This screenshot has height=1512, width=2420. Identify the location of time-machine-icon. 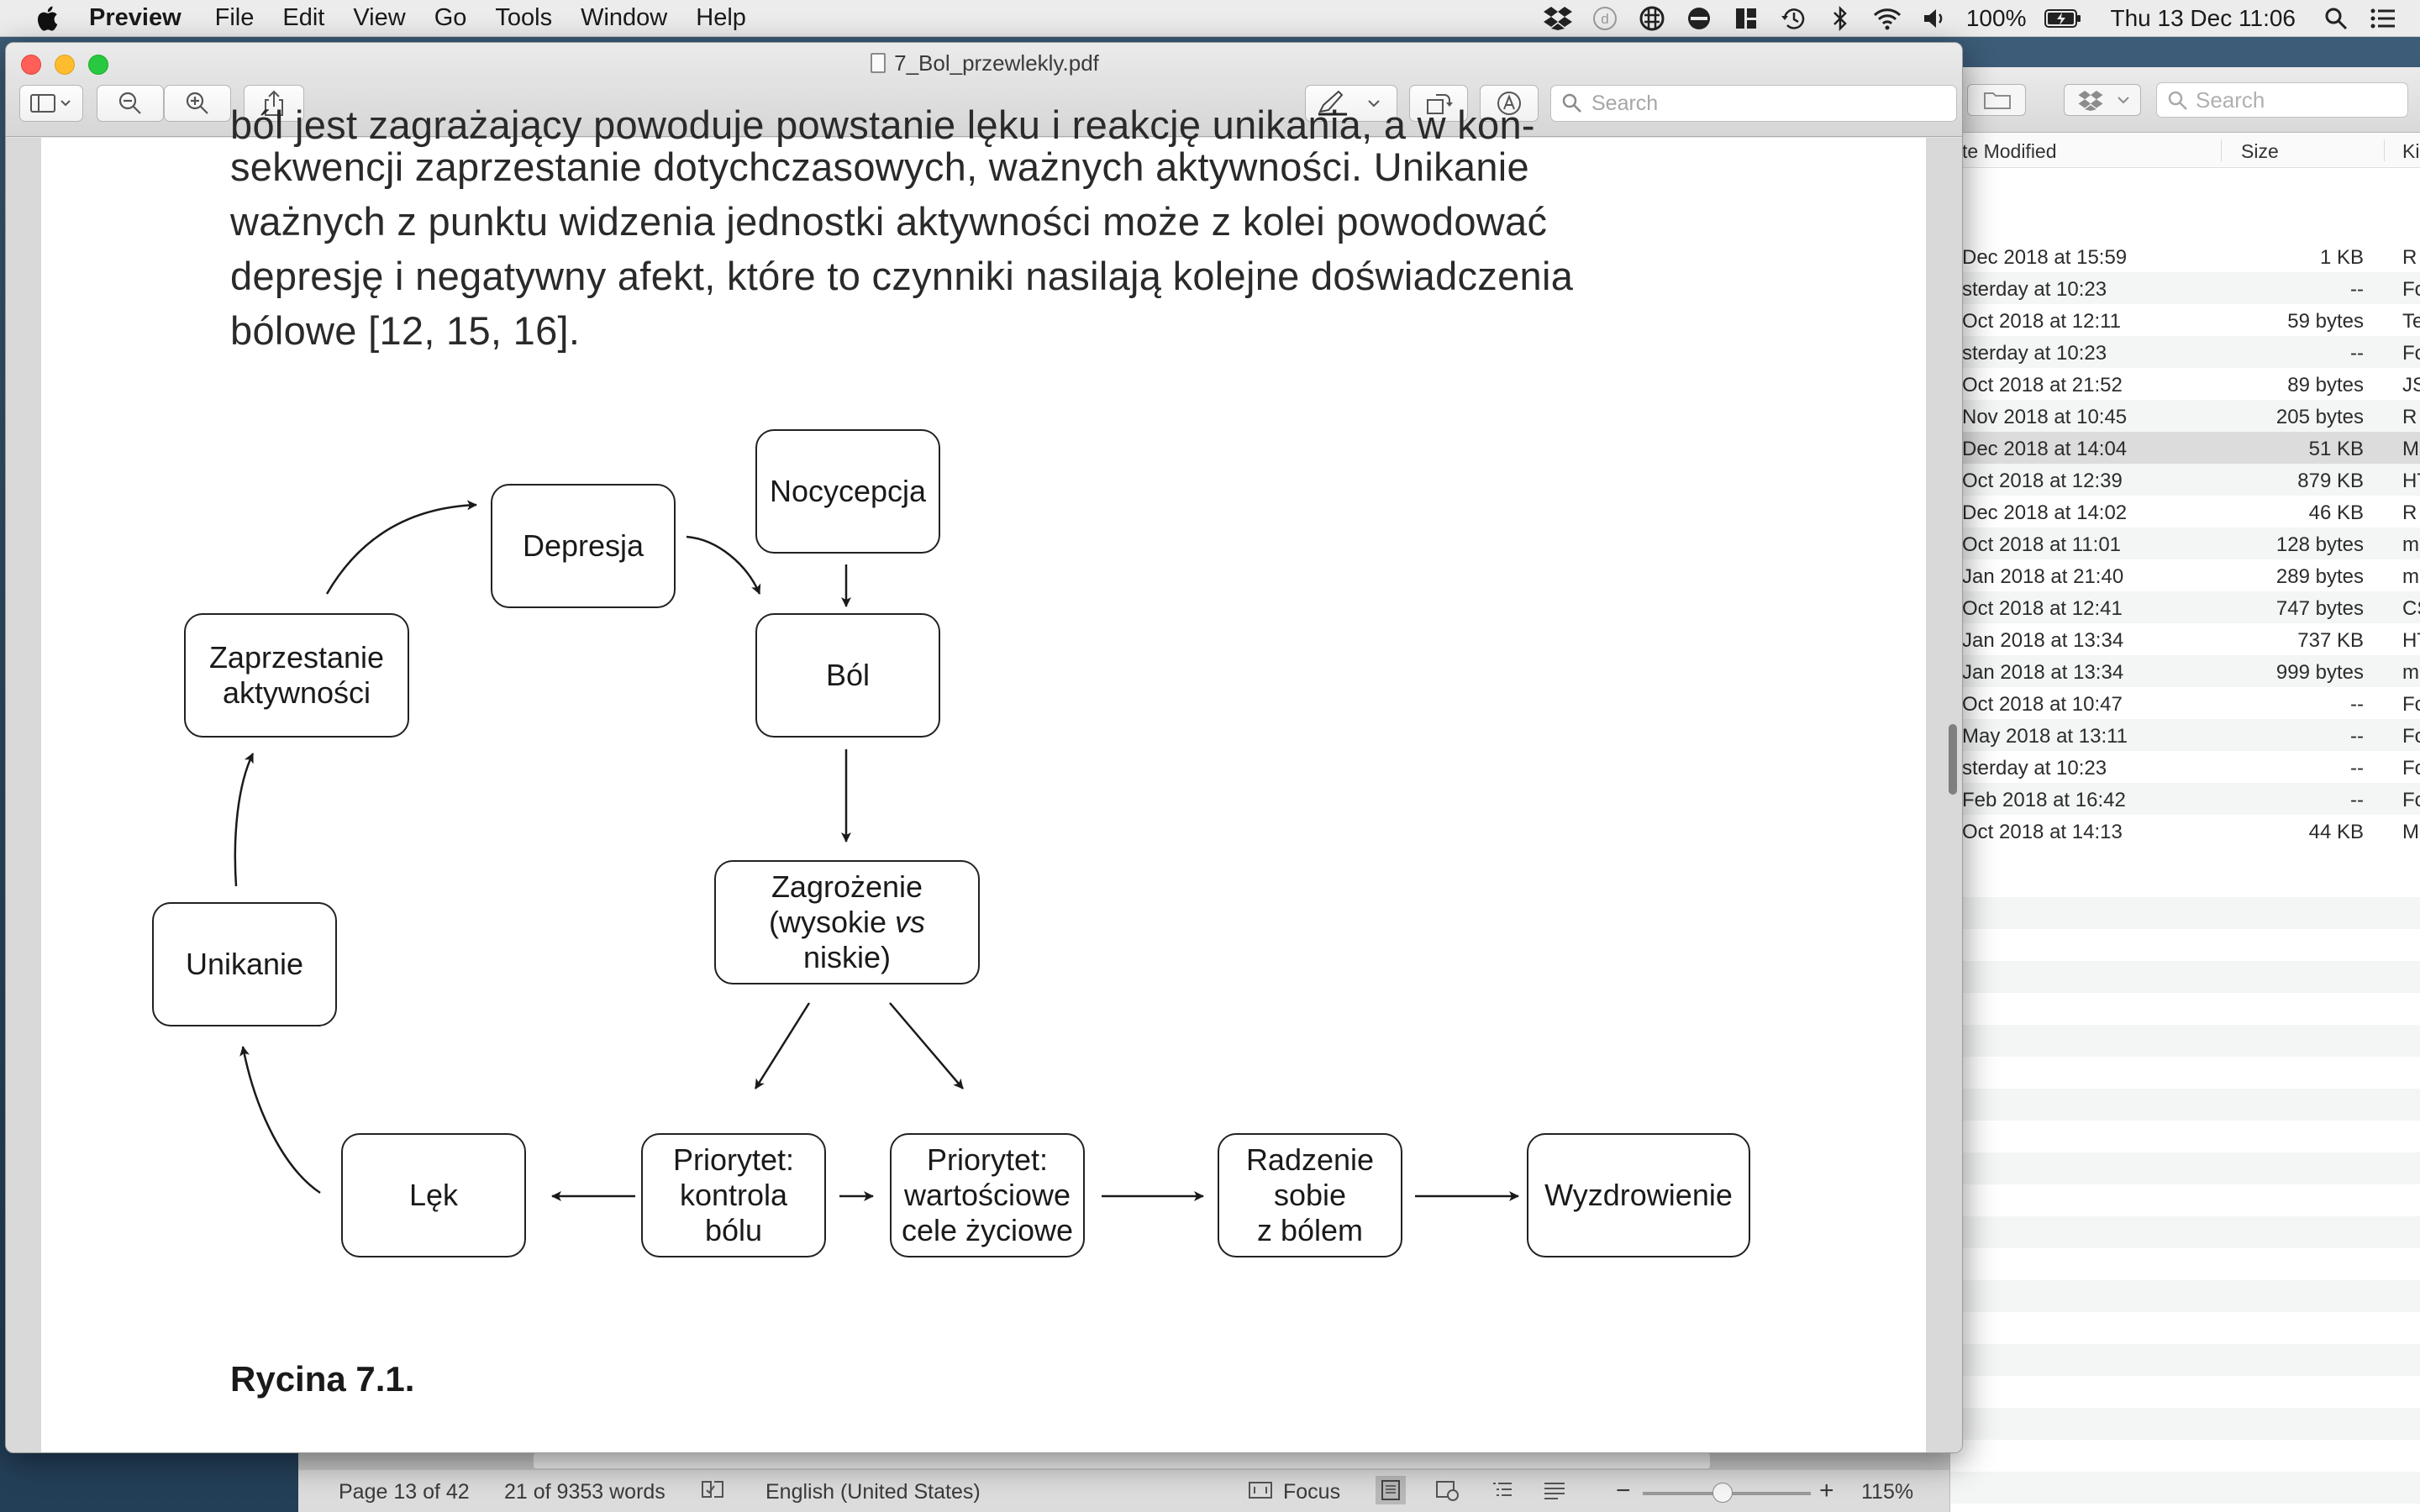
(1793, 18).